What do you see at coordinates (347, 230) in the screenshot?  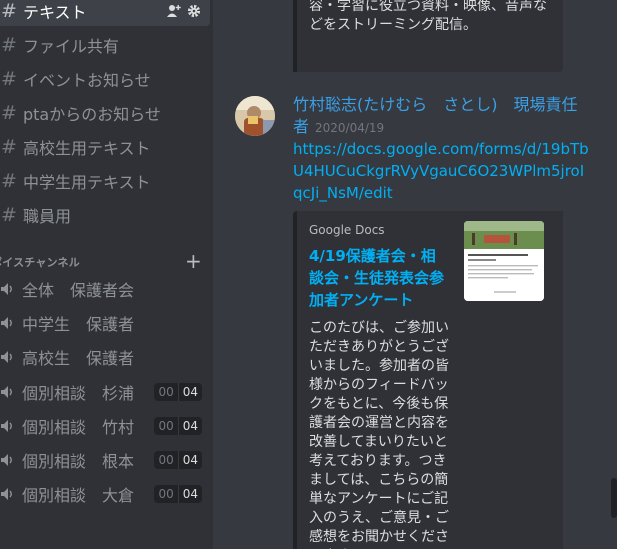 I see `embed-provider: Google Docs` at bounding box center [347, 230].